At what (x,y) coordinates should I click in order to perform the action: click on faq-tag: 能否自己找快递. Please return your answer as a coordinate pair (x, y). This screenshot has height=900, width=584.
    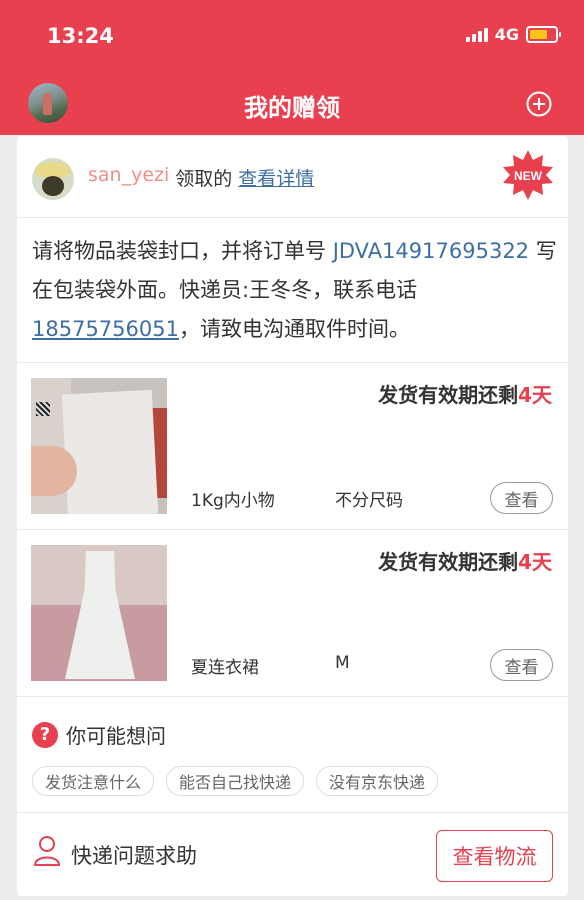
    Looking at the image, I should click on (235, 781).